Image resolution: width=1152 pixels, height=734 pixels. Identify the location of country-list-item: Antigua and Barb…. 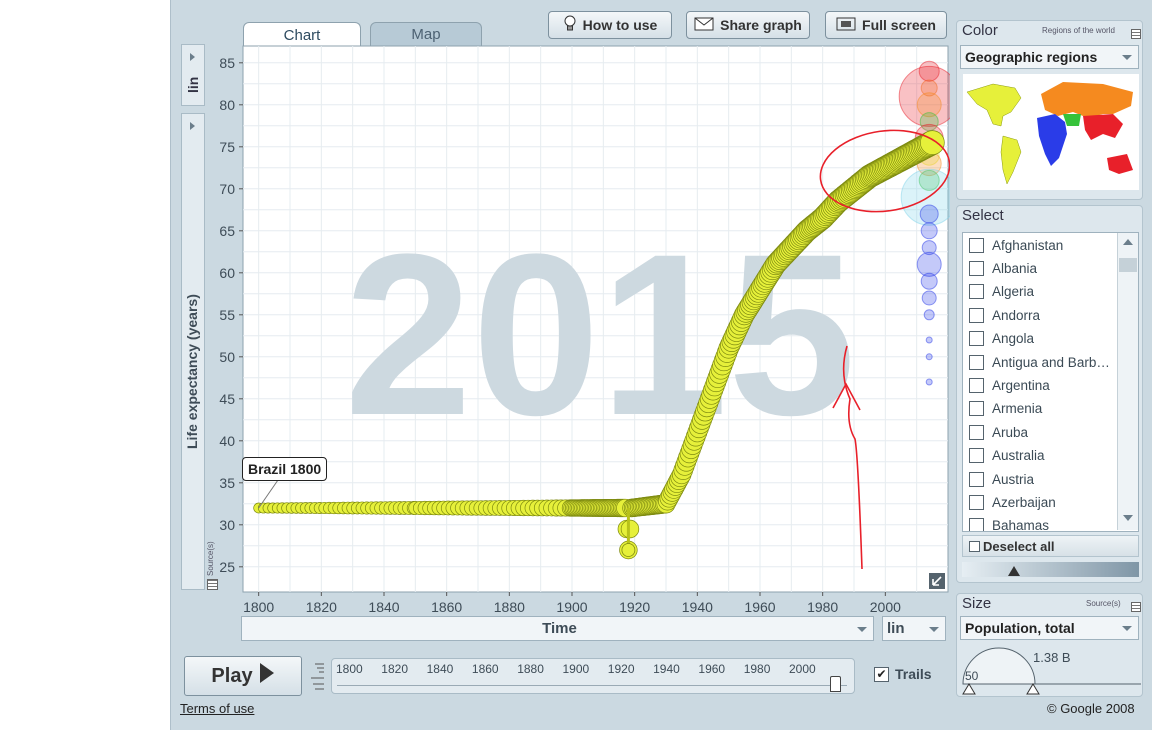
(1039, 362).